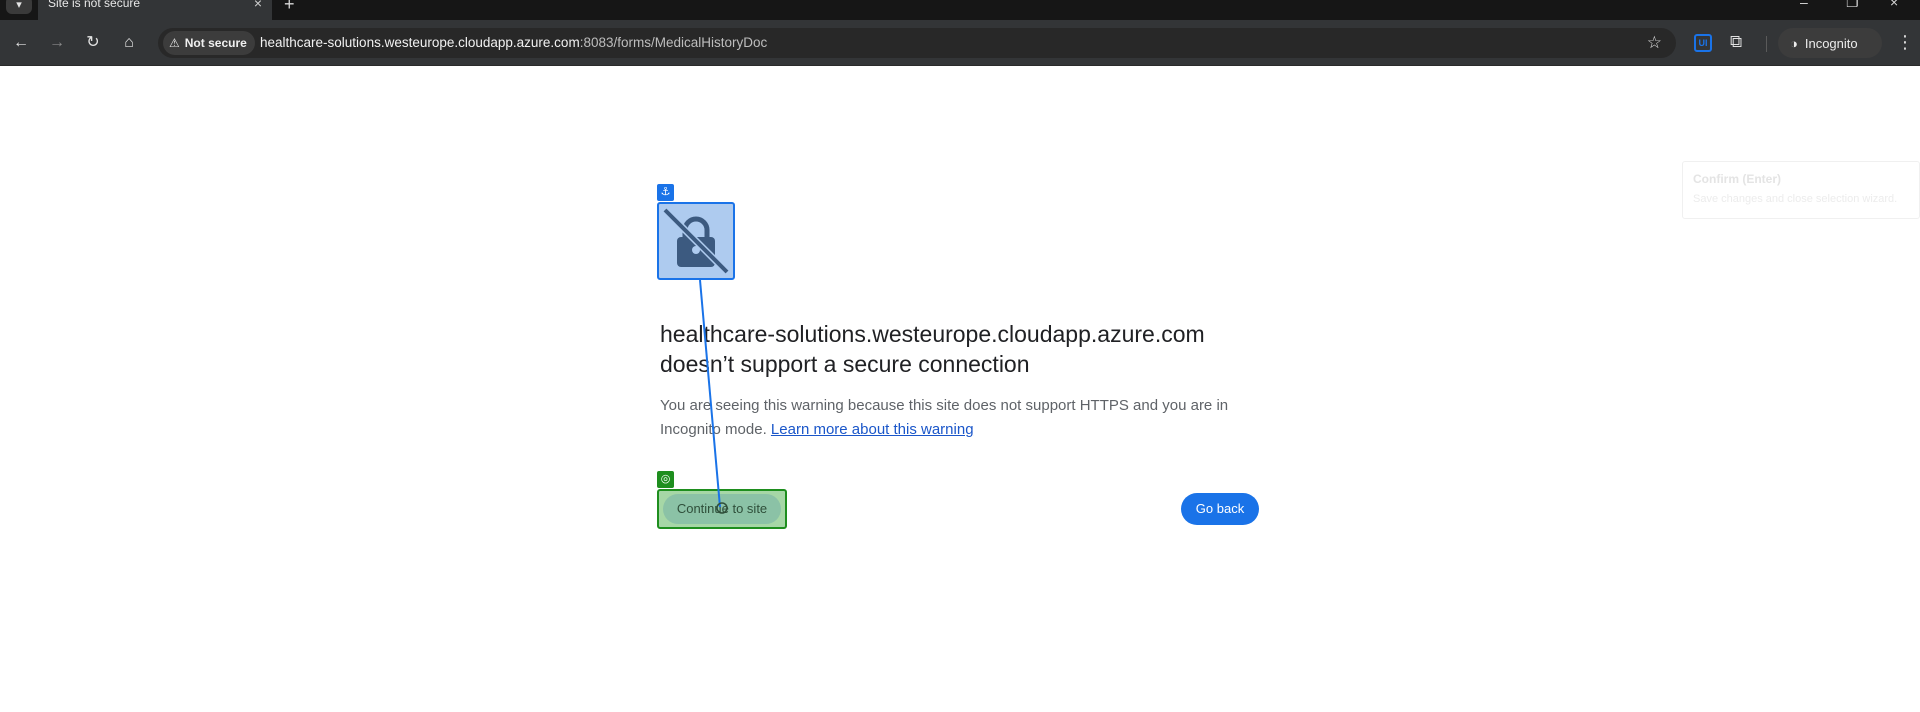 Image resolution: width=1920 pixels, height=712 pixels. Describe the element at coordinates (1852, 5) in the screenshot. I see `restore-icon: ❐` at that location.